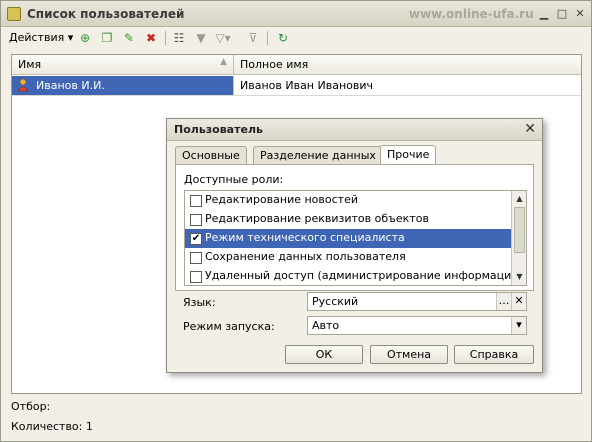  What do you see at coordinates (223, 62) in the screenshot?
I see `sort-icon: ▲` at bounding box center [223, 62].